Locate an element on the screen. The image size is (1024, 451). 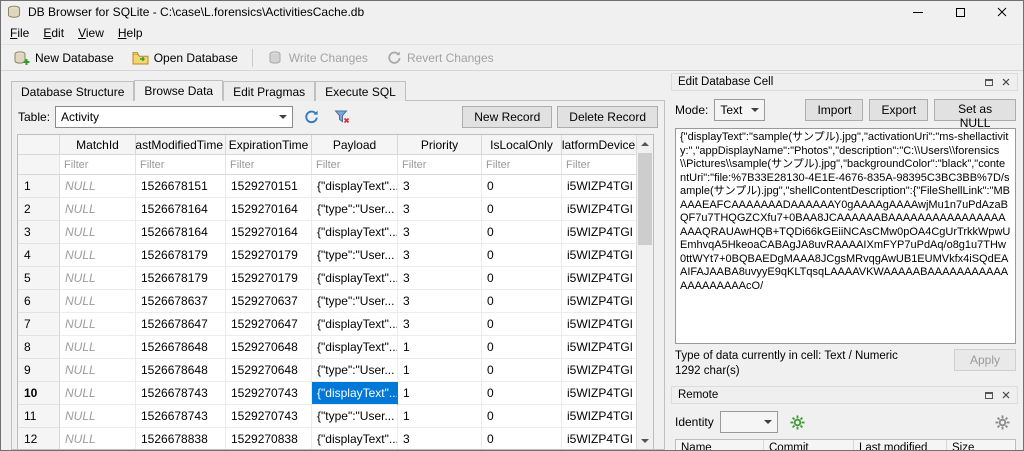
import-button: Import is located at coordinates (834, 110).